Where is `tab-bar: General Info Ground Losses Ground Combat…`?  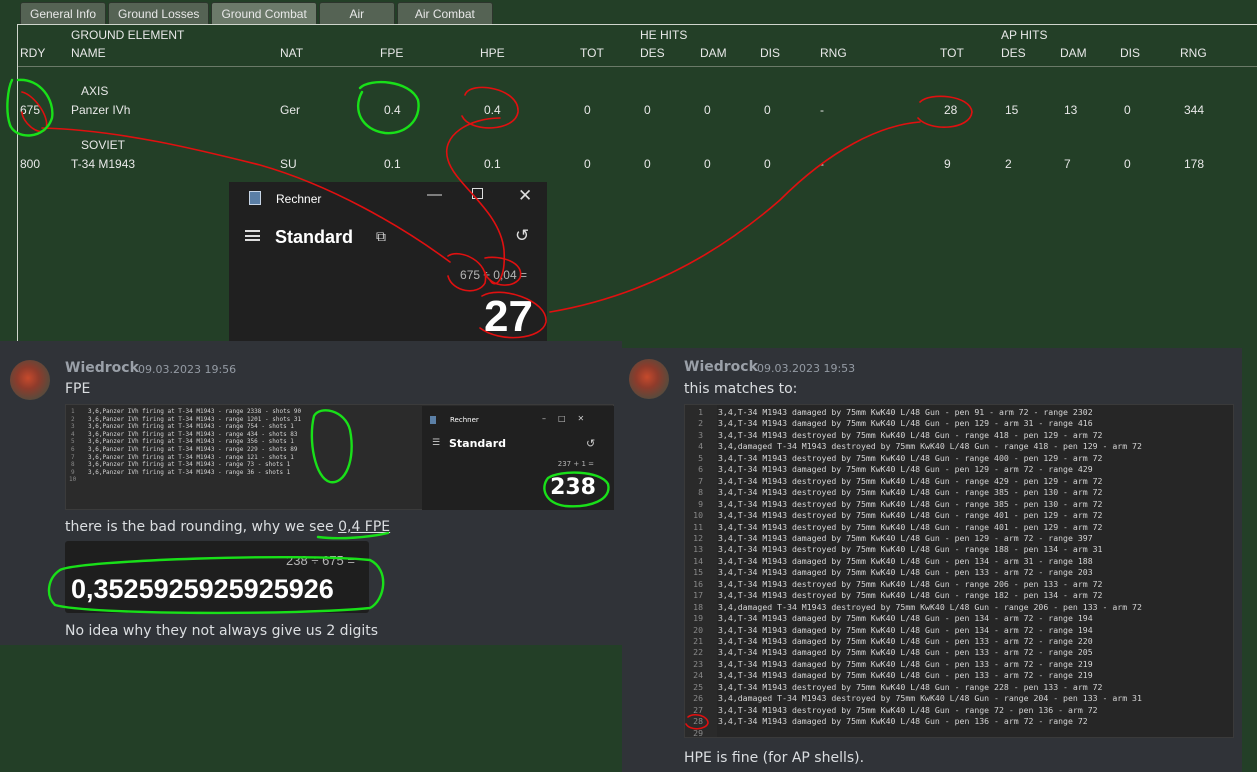 tab-bar: General Info Ground Losses Ground Combat… is located at coordinates (257, 22).